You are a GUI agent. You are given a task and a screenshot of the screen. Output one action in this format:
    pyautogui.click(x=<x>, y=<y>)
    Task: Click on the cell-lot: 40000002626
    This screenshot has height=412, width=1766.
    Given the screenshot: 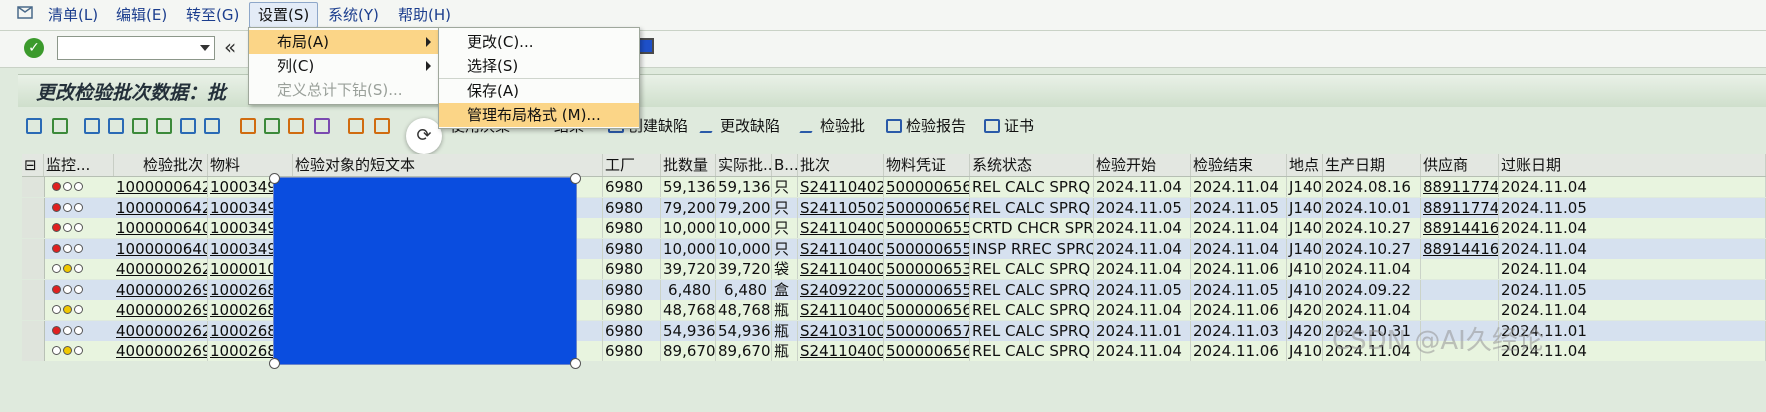 What is the action you would take?
    pyautogui.click(x=161, y=269)
    